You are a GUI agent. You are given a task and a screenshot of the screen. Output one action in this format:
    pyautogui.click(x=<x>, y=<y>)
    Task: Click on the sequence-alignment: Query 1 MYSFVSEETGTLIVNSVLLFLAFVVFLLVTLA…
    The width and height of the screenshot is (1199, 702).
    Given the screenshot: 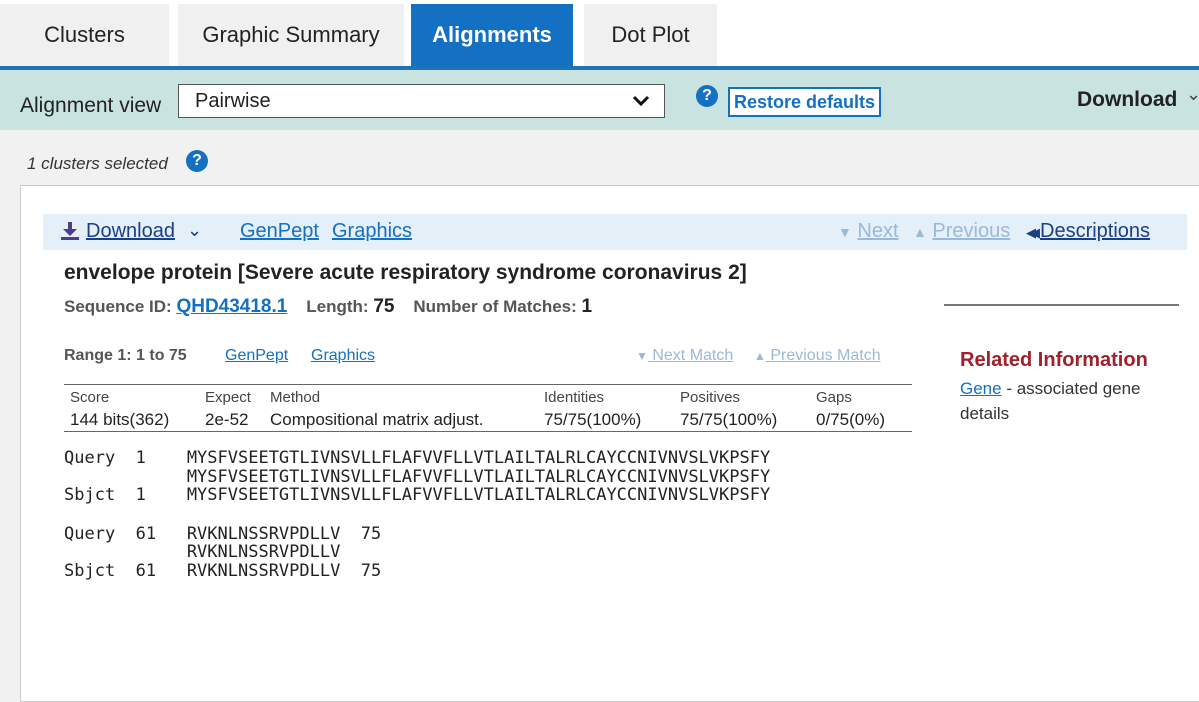 What is the action you would take?
    pyautogui.click(x=417, y=514)
    